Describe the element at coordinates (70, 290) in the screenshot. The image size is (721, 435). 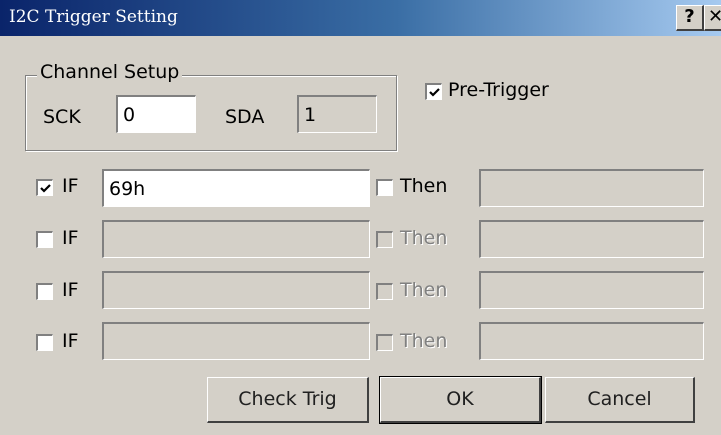
I see `if-label-3: IF` at that location.